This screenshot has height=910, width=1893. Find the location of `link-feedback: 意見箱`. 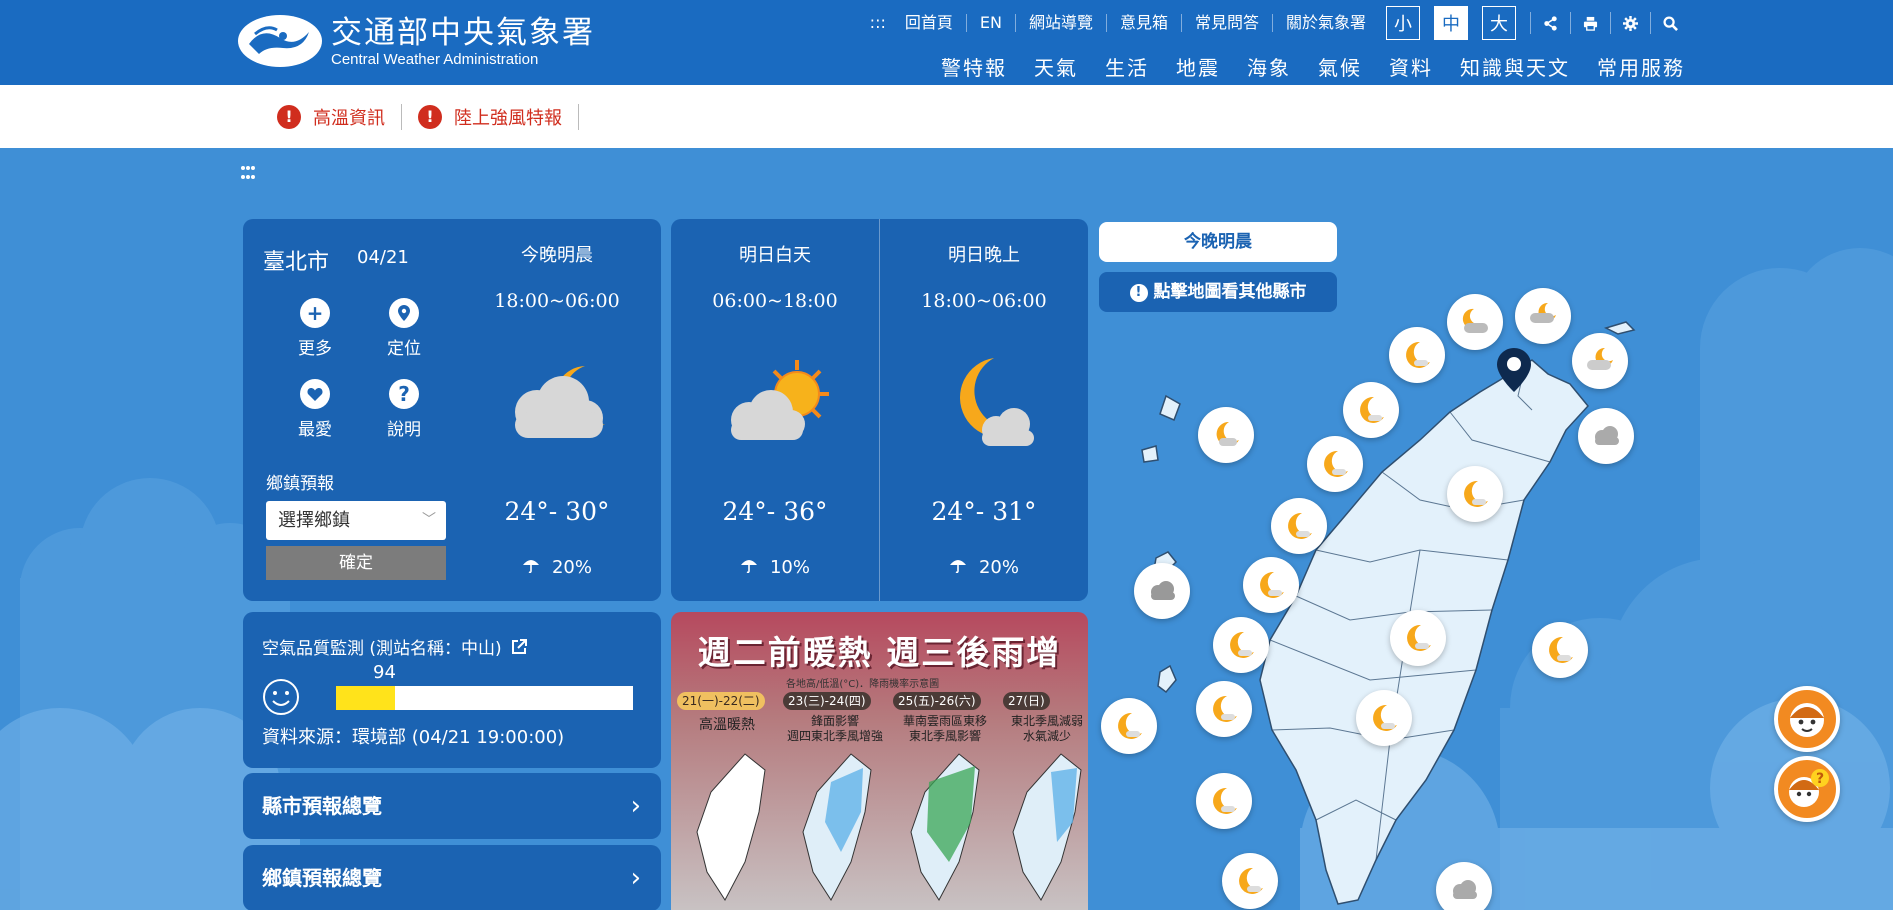

link-feedback: 意見箱 is located at coordinates (1144, 23).